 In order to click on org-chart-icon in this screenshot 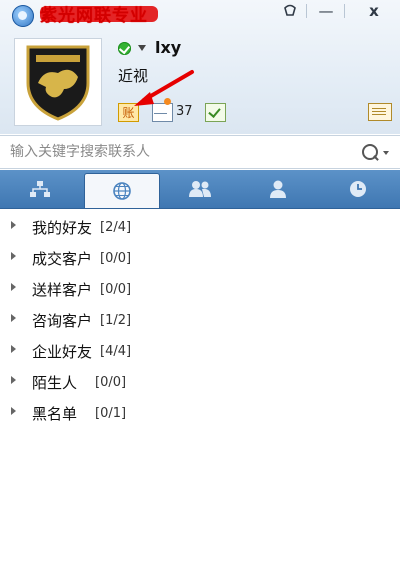, I will do `click(40, 189)`.